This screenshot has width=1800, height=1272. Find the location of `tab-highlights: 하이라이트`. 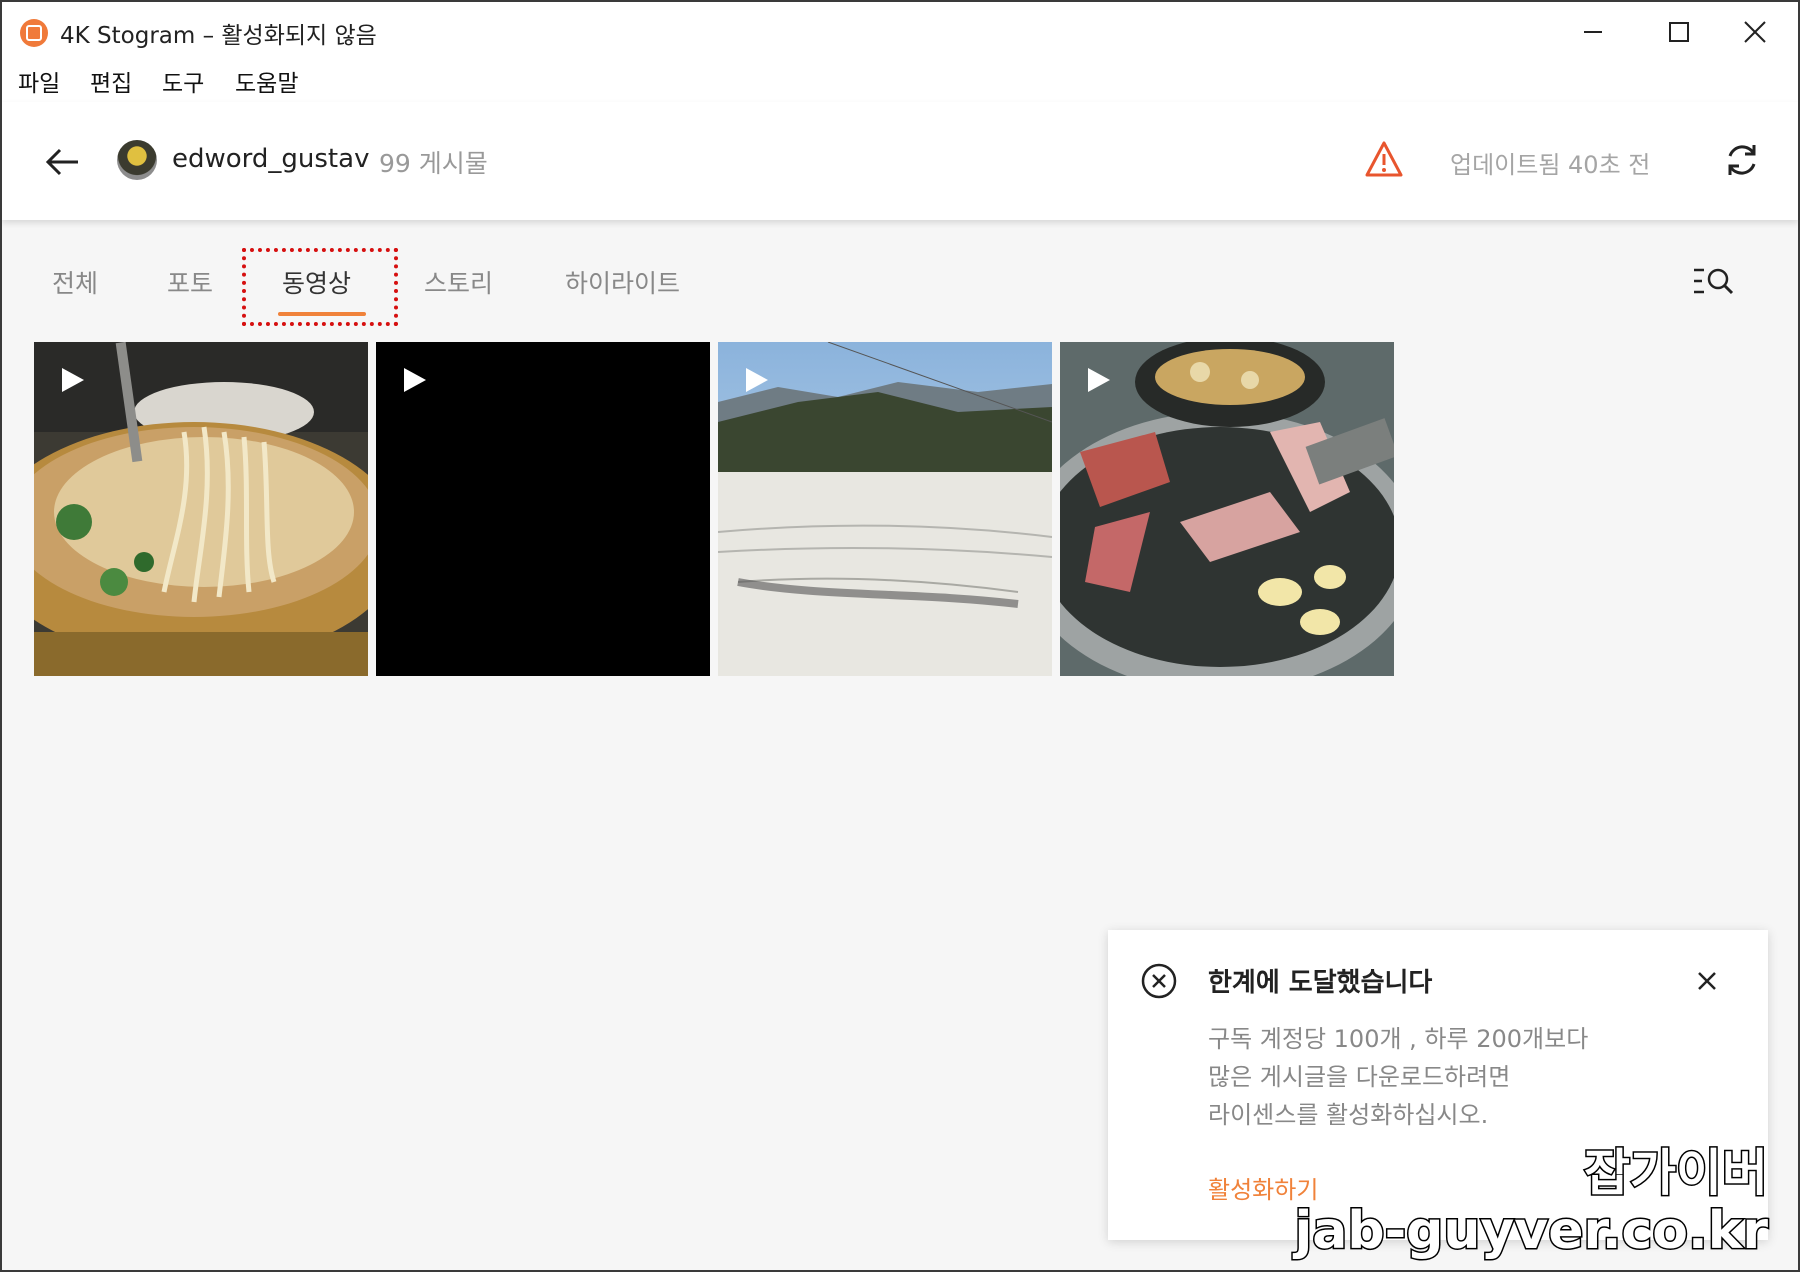

tab-highlights: 하이라이트 is located at coordinates (622, 282).